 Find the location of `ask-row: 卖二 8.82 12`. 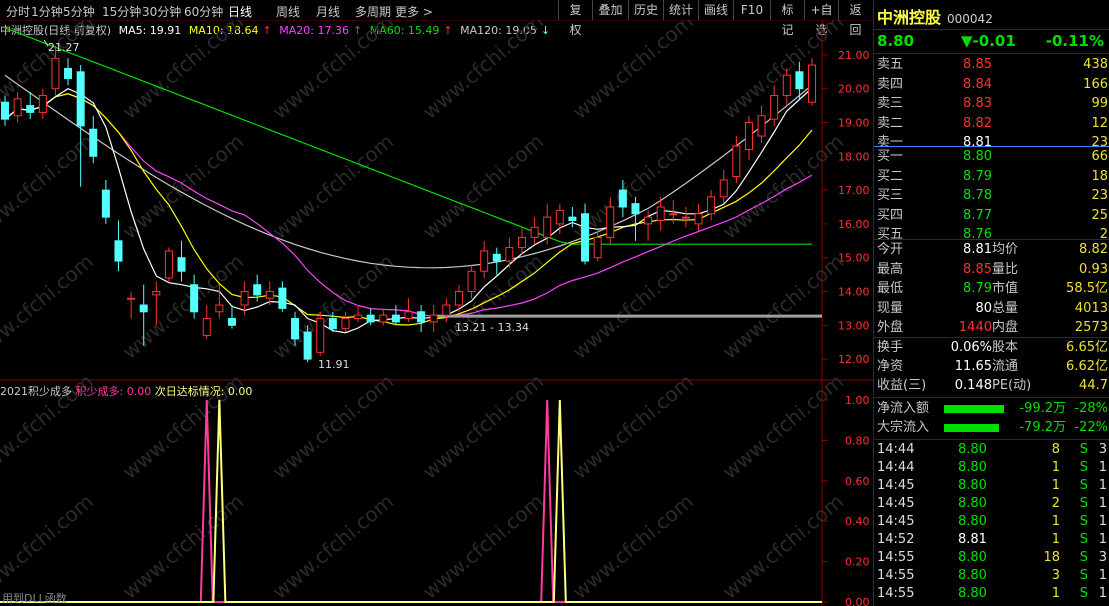

ask-row: 卖二 8.82 12 is located at coordinates (992, 123).